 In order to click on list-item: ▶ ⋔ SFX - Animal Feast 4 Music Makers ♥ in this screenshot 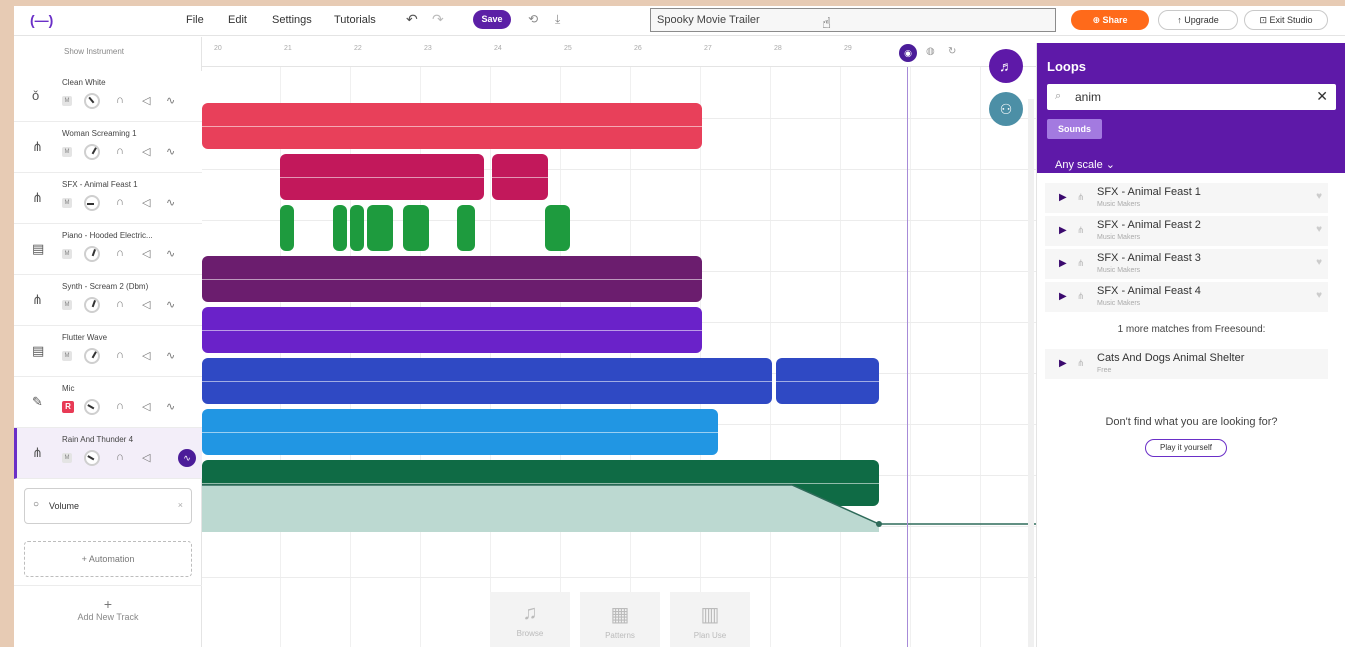, I will do `click(1186, 297)`.